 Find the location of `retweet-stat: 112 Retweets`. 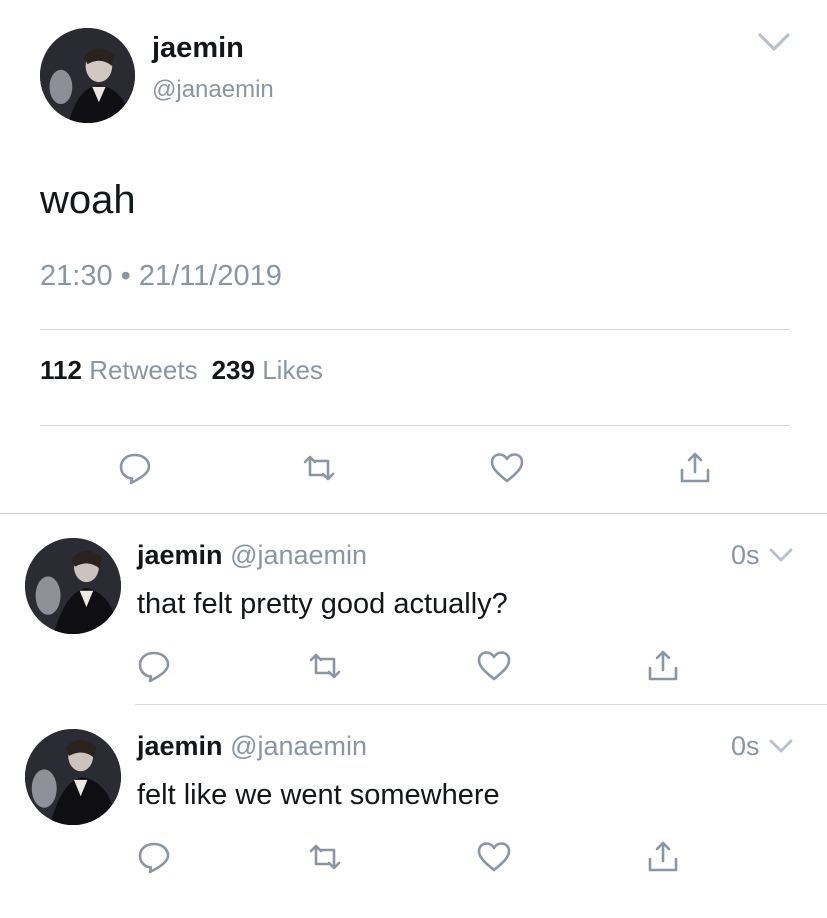

retweet-stat: 112 Retweets is located at coordinates (119, 370).